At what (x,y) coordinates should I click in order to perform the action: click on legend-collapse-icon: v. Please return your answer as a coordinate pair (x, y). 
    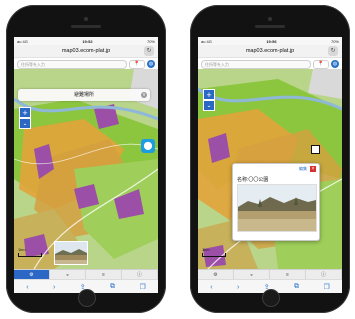
    Looking at the image, I should click on (144, 95).